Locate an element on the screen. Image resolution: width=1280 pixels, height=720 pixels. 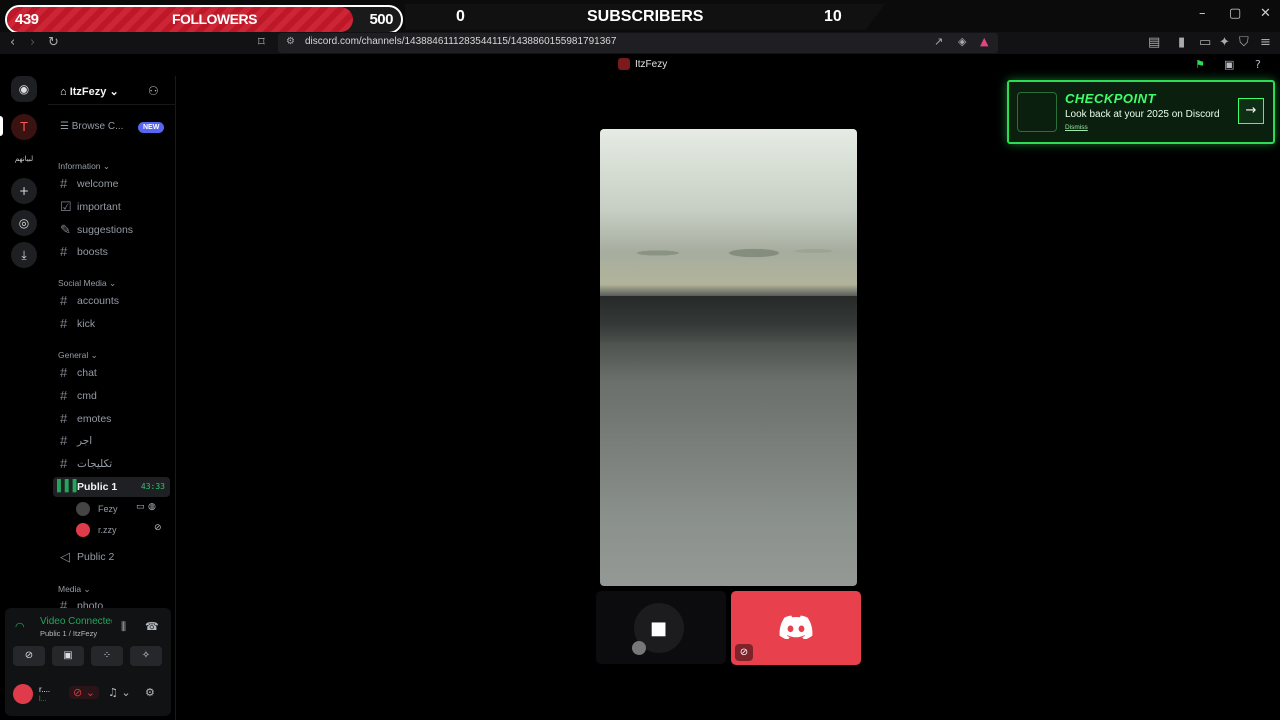
mic-muted-icon: ⊘ ⌄ is located at coordinates (84, 692).